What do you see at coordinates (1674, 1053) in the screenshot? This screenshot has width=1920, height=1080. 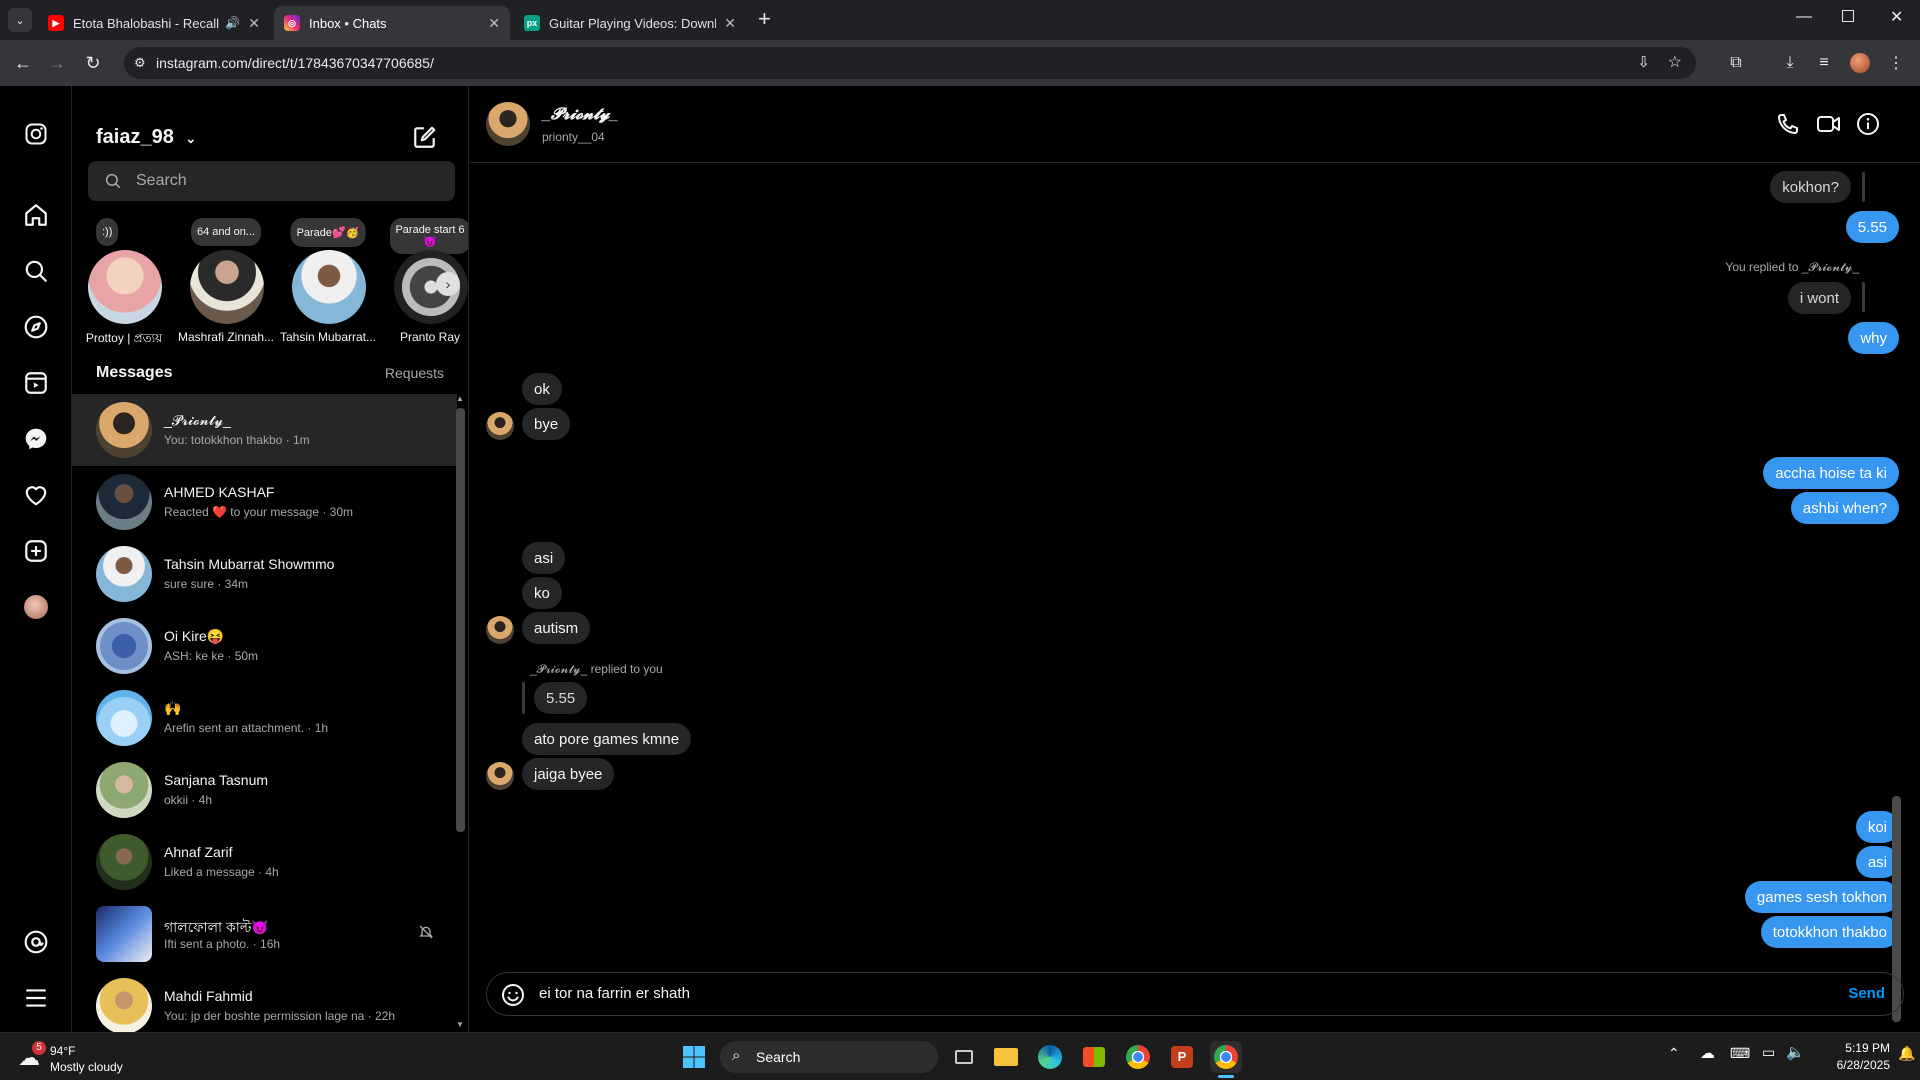 I see `show-hidden-icons: ⌃` at bounding box center [1674, 1053].